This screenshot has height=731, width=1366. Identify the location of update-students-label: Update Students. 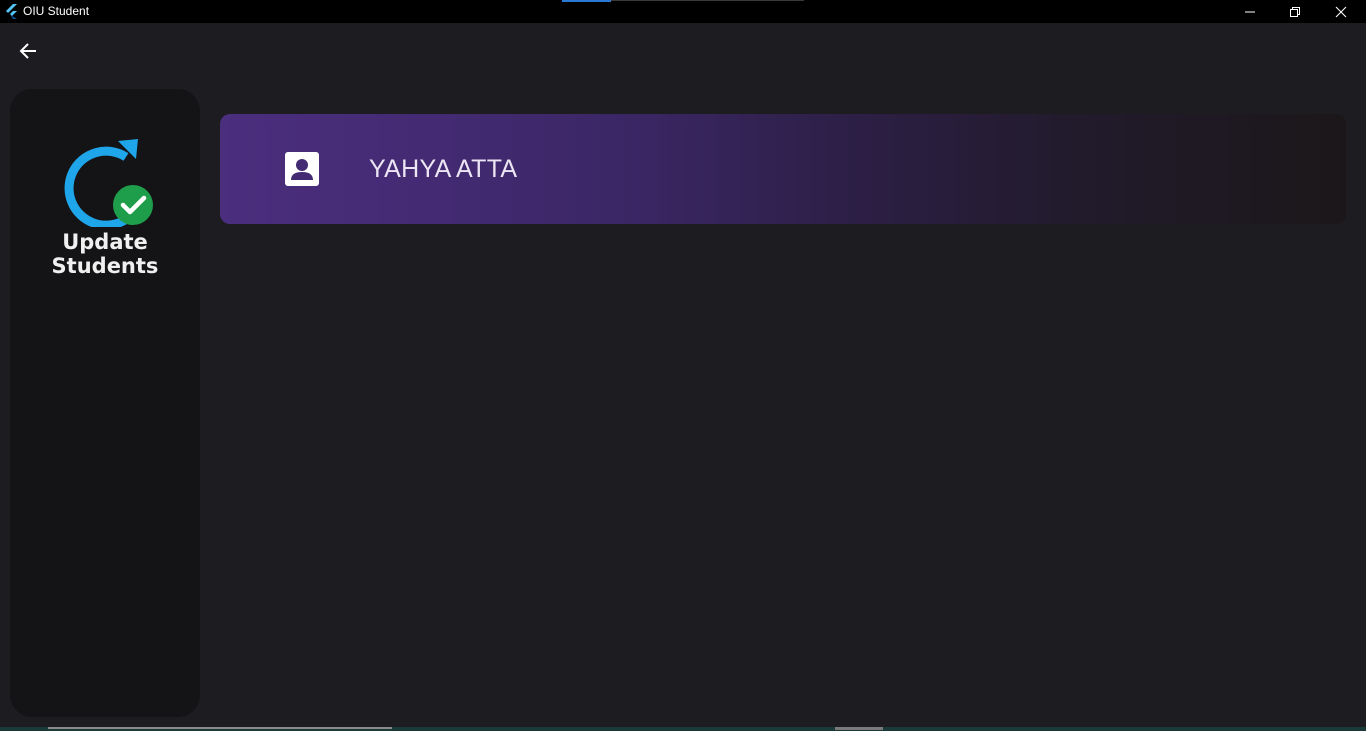
(105, 254).